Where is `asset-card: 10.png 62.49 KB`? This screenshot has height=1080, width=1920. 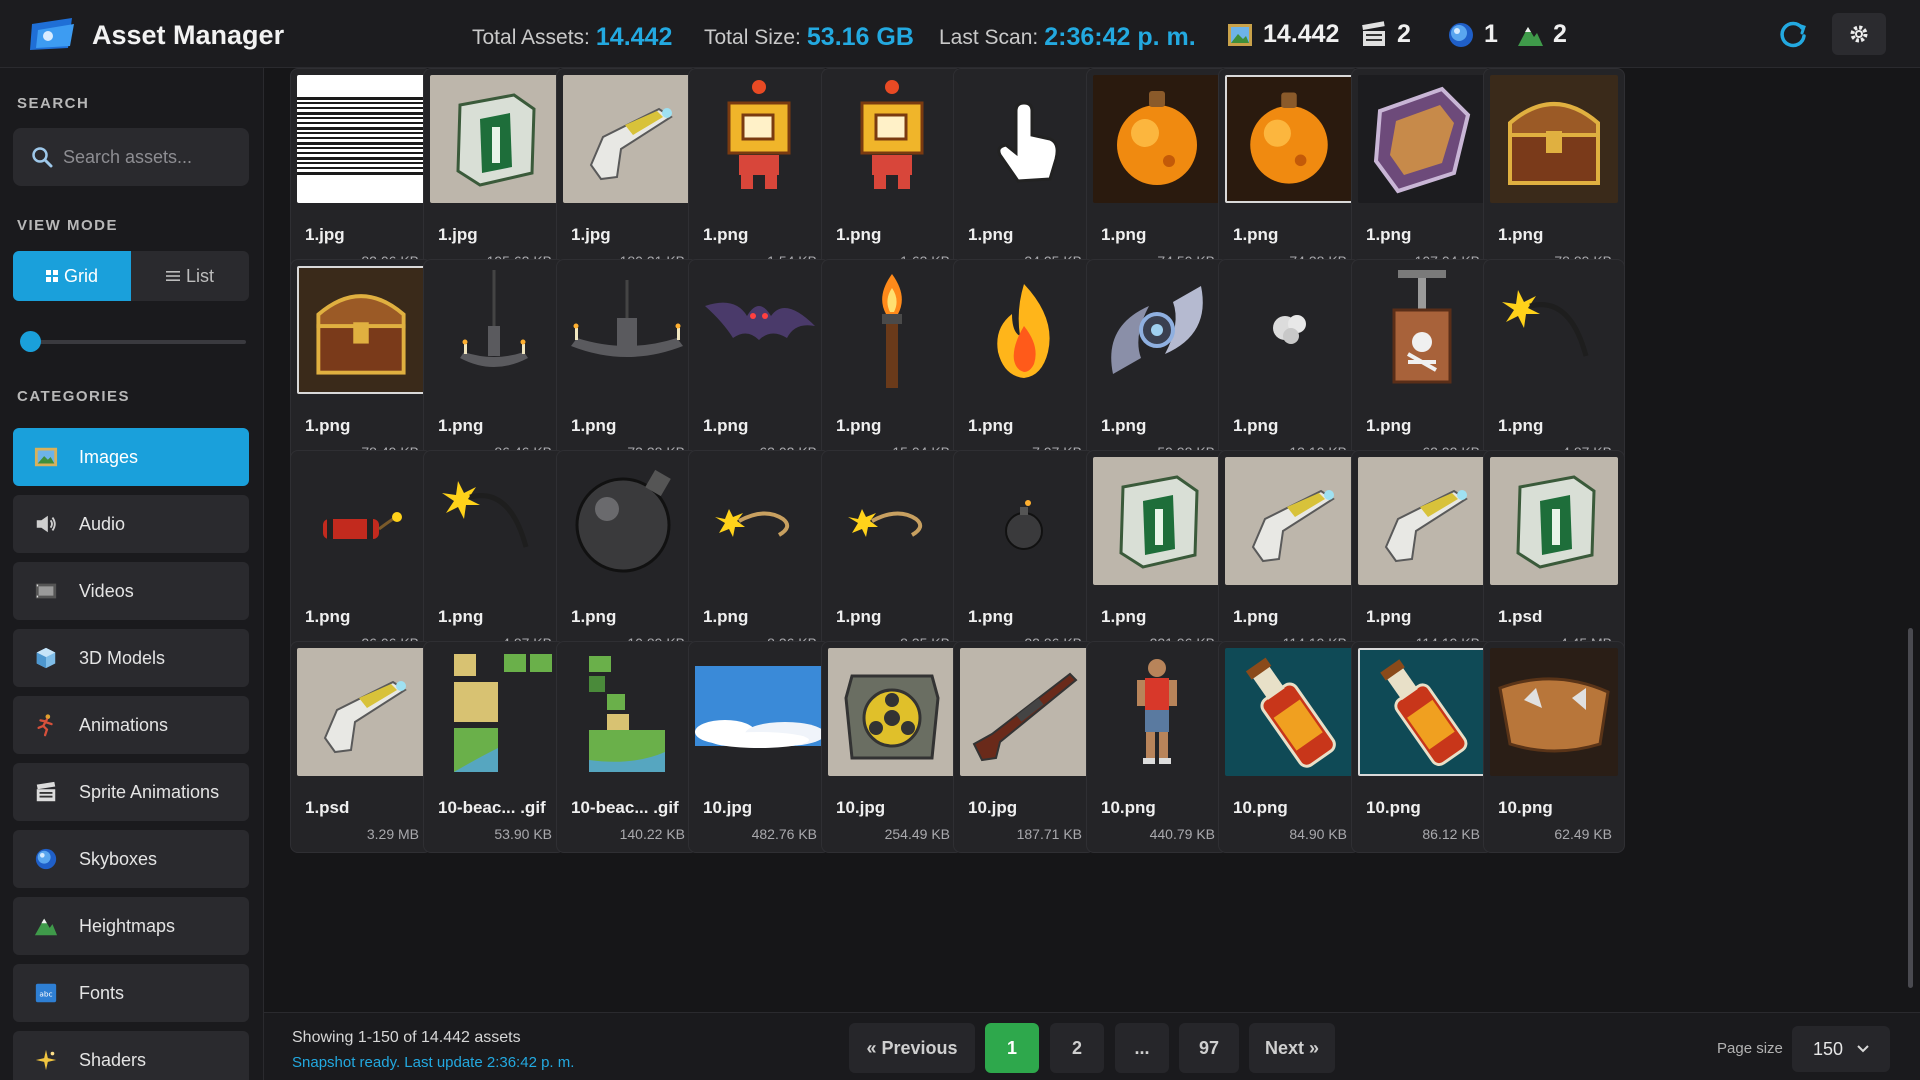
asset-card: 10.png 62.49 KB is located at coordinates (1554, 747).